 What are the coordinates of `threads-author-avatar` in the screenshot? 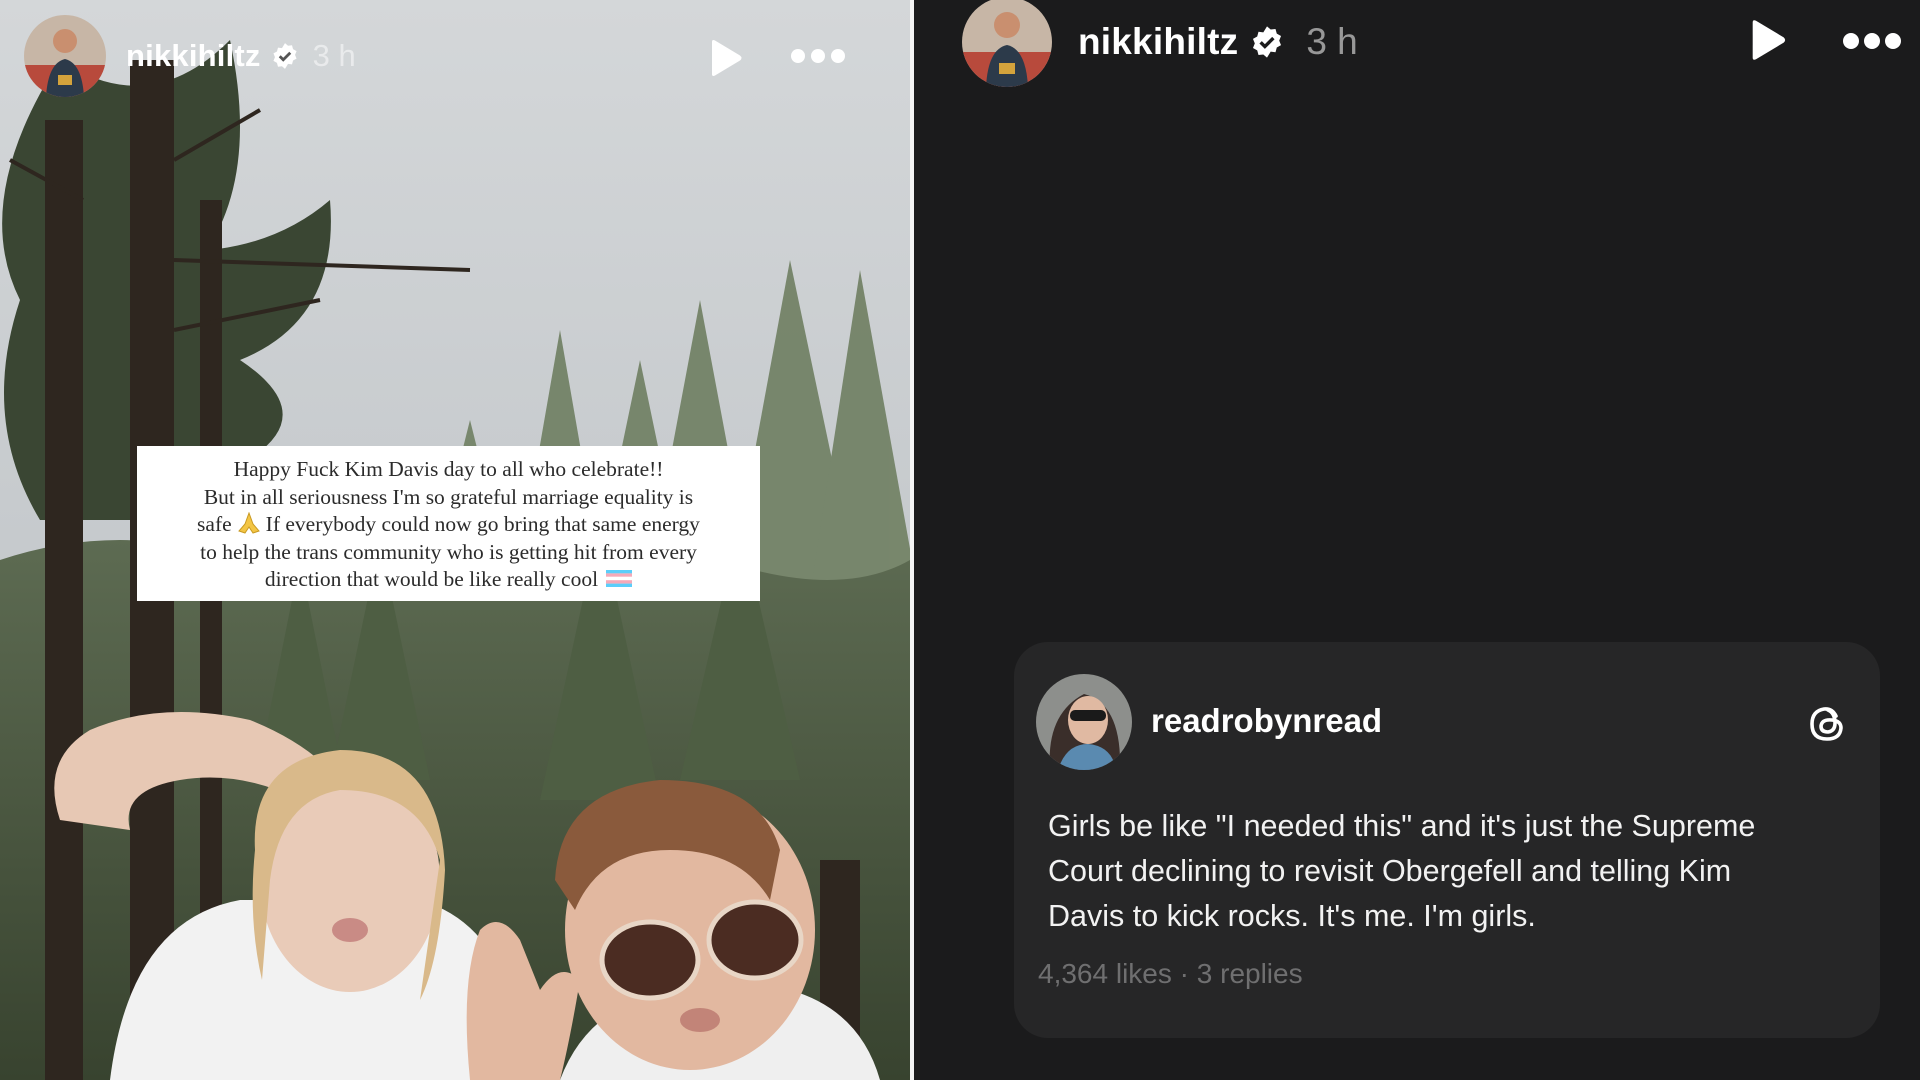 It's located at (1084, 722).